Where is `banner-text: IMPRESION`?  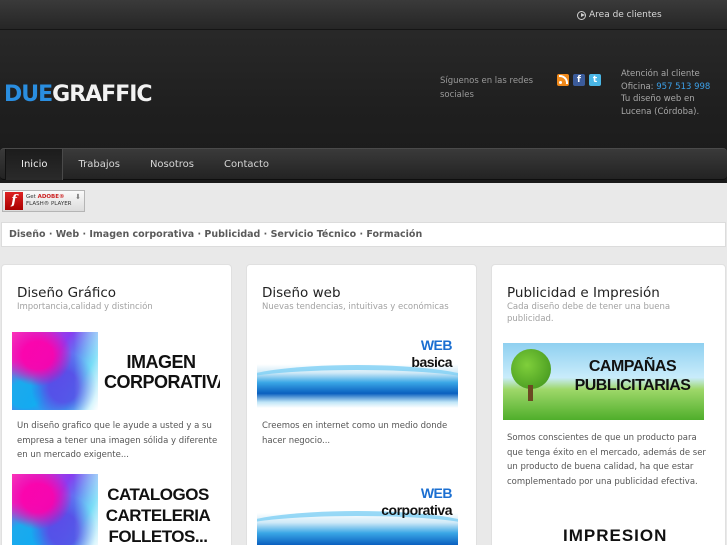 banner-text: IMPRESION is located at coordinates (615, 535).